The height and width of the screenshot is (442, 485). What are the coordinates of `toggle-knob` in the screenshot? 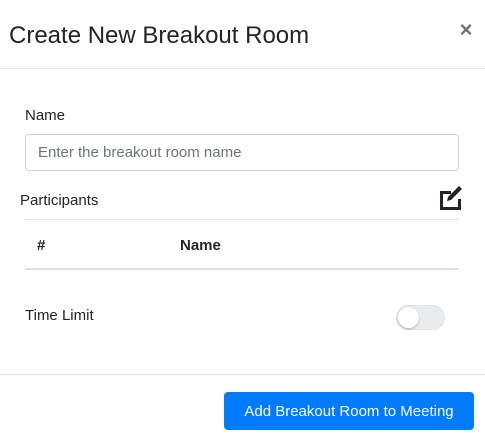 It's located at (408, 317).